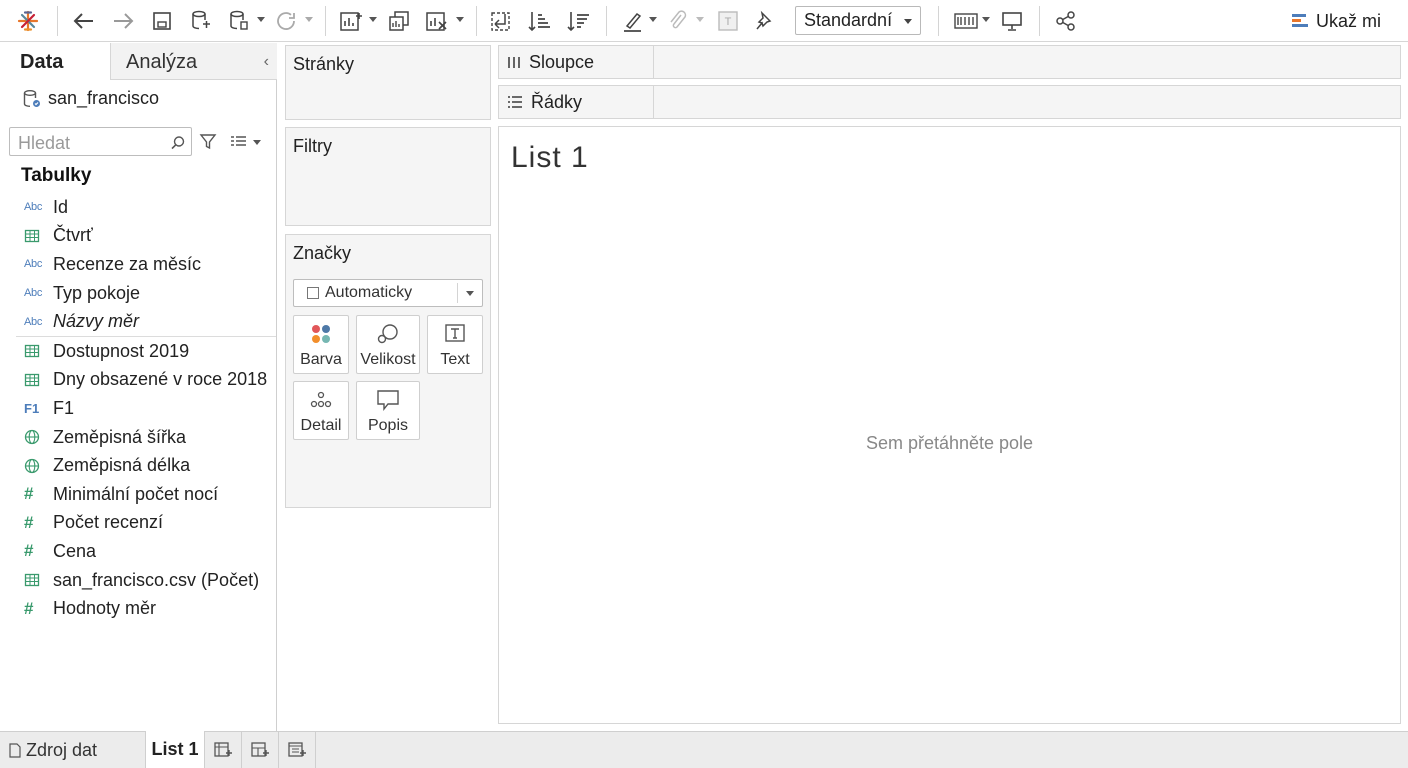 The width and height of the screenshot is (1408, 768). I want to click on text-icon, so click(455, 334).